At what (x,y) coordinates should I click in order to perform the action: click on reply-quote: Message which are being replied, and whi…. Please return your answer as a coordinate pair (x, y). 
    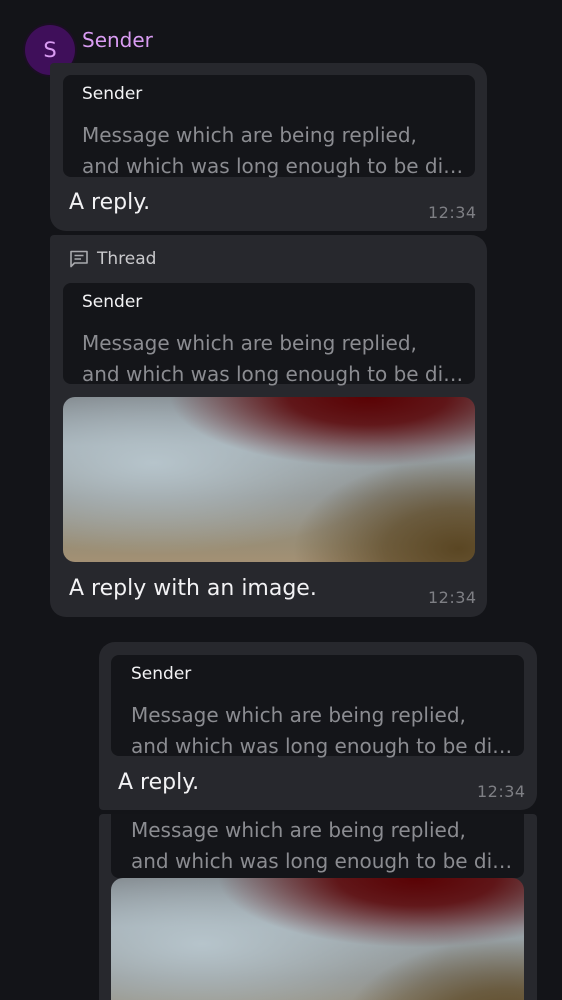
    Looking at the image, I should click on (317, 846).